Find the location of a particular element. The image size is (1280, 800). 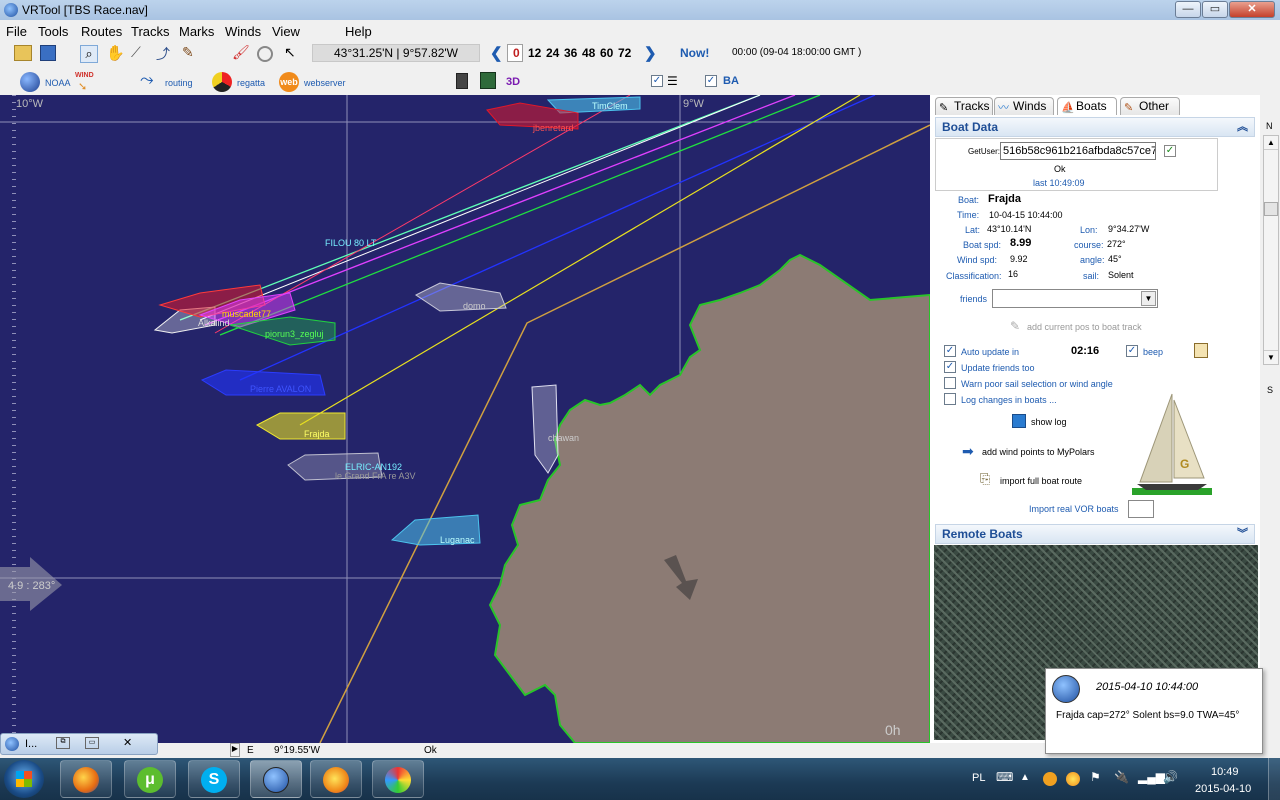

collapse-icon: ︽ is located at coordinates (1242, 127).